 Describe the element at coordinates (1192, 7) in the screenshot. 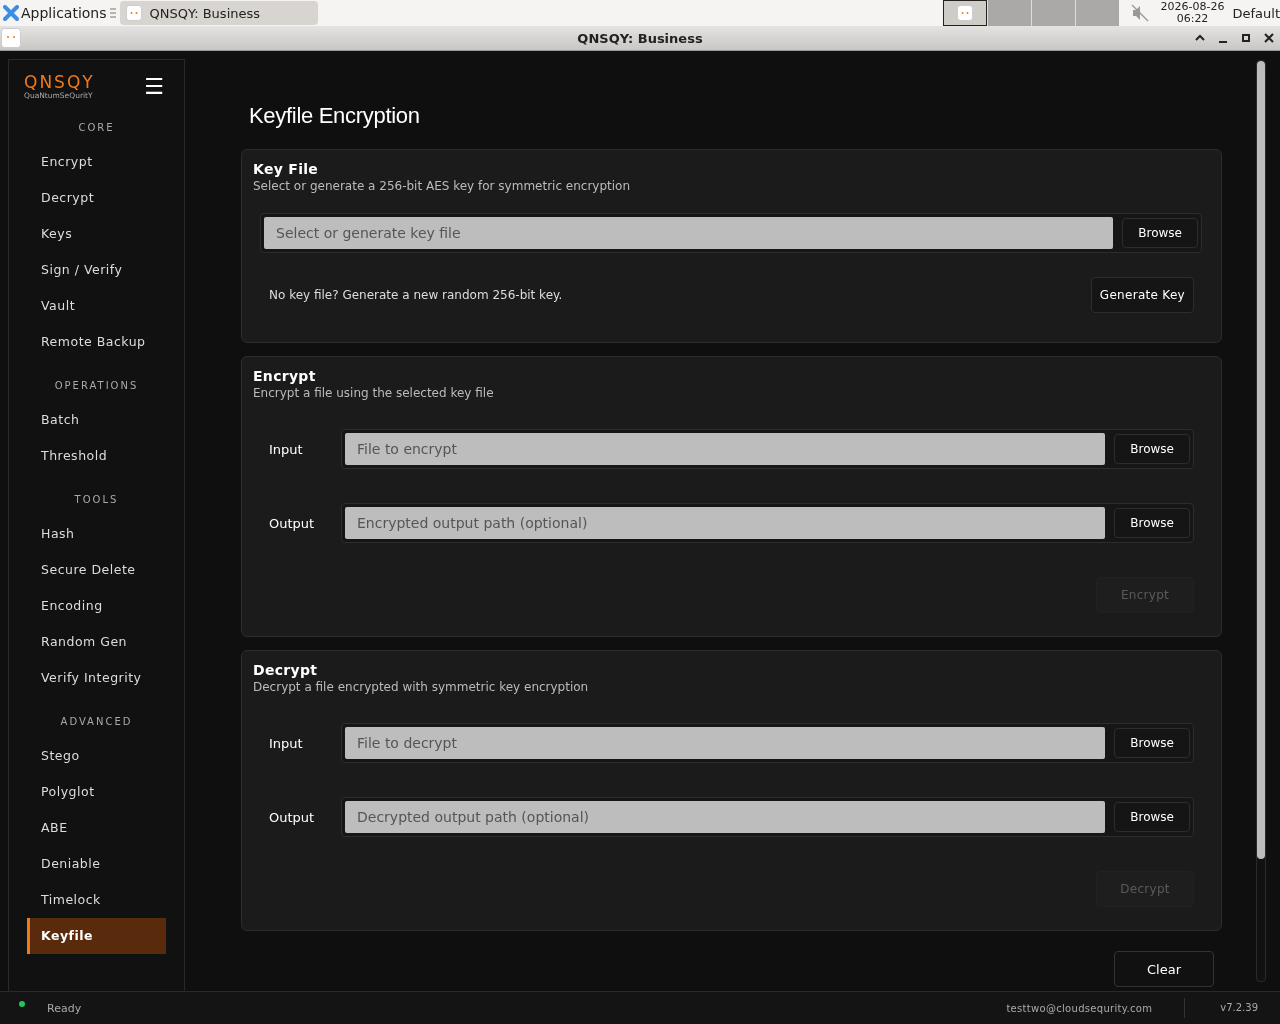

I see `clock-date: 2026-08-26` at that location.